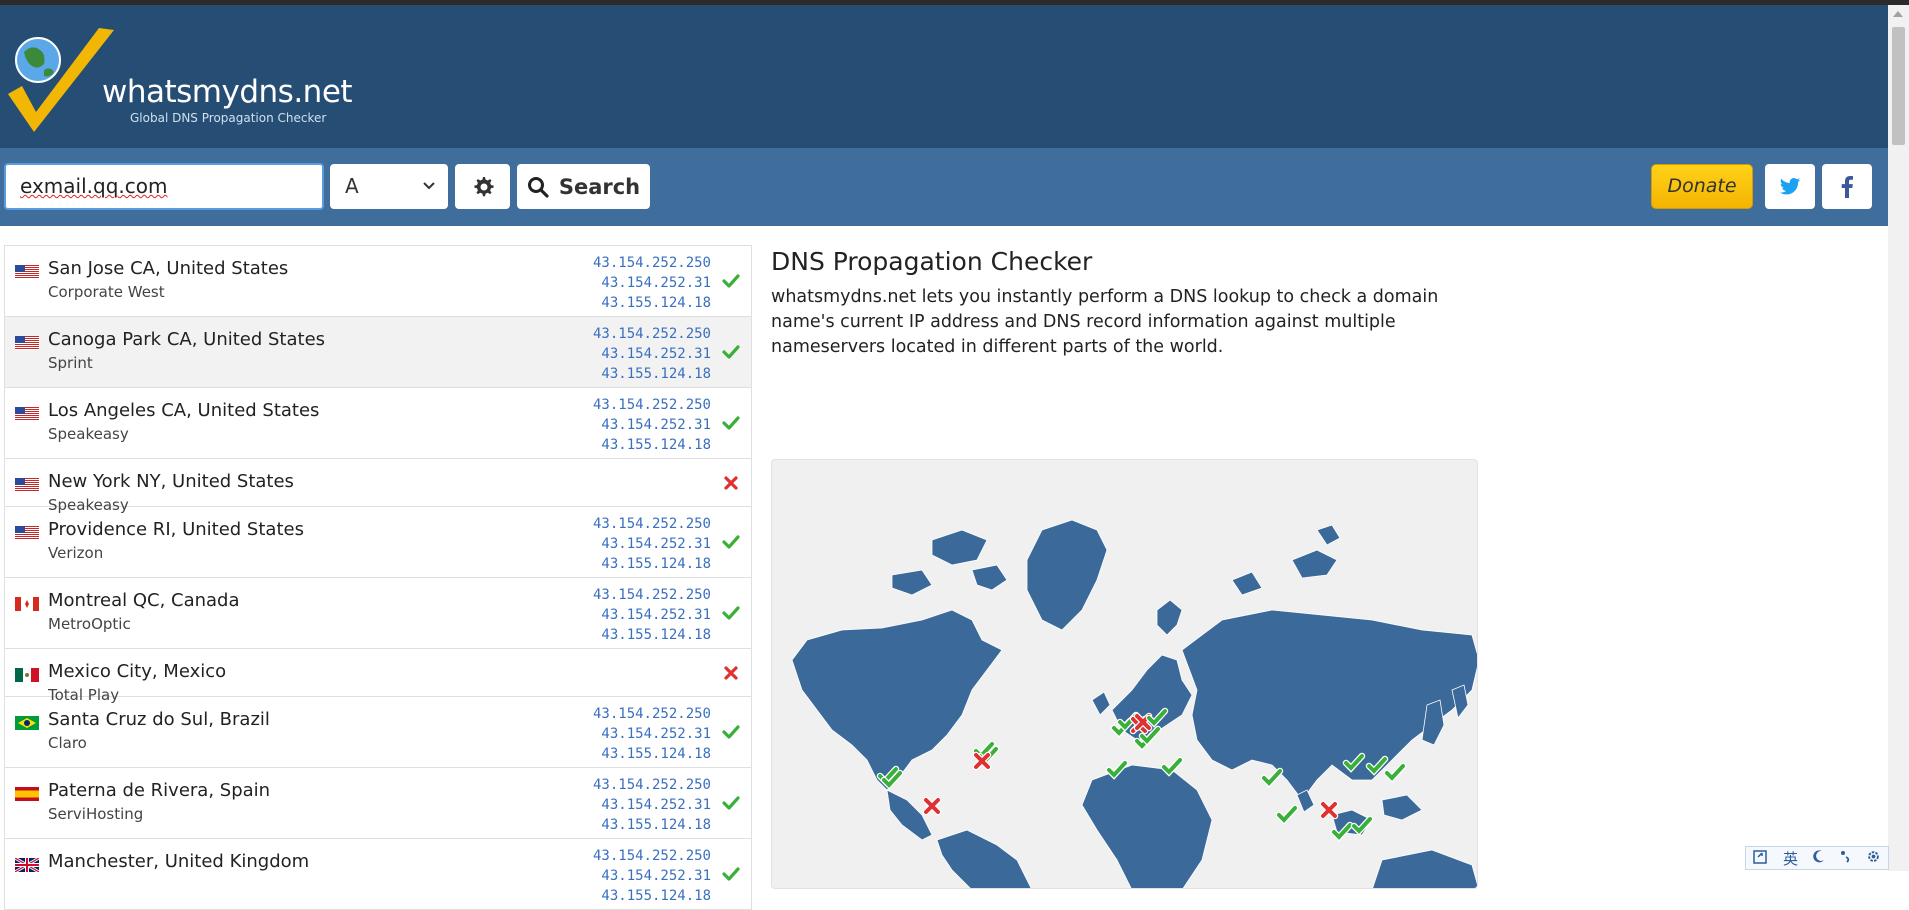  Describe the element at coordinates (106, 292) in the screenshot. I see `result-provider: Corporate West` at that location.